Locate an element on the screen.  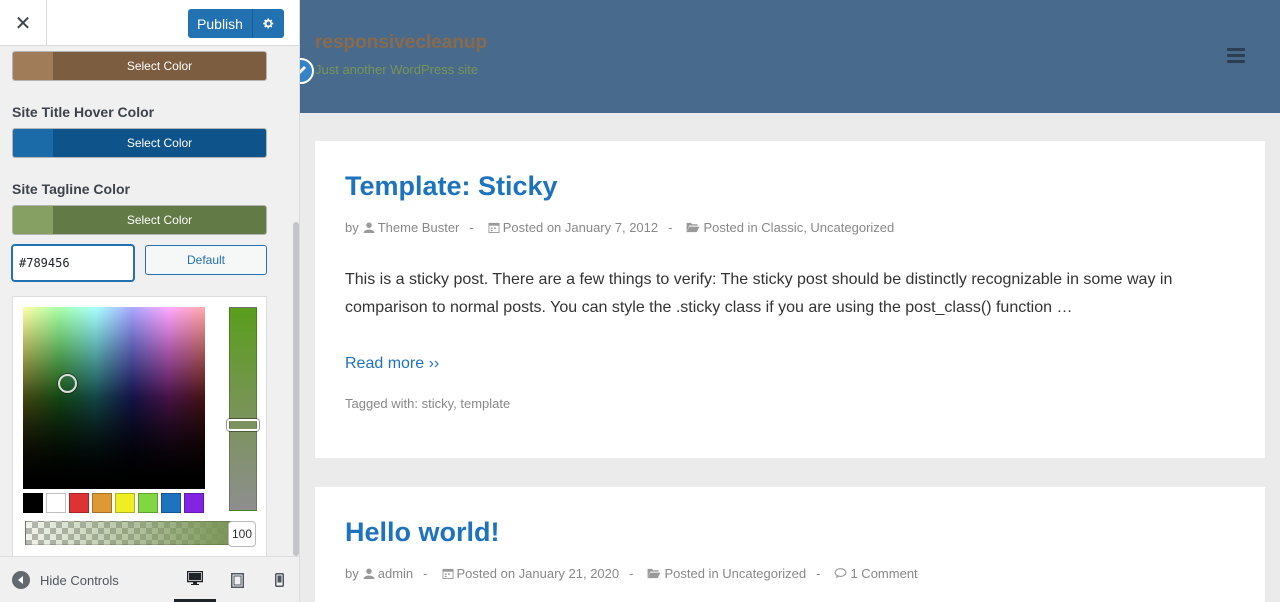
gear-icon is located at coordinates (268, 23).